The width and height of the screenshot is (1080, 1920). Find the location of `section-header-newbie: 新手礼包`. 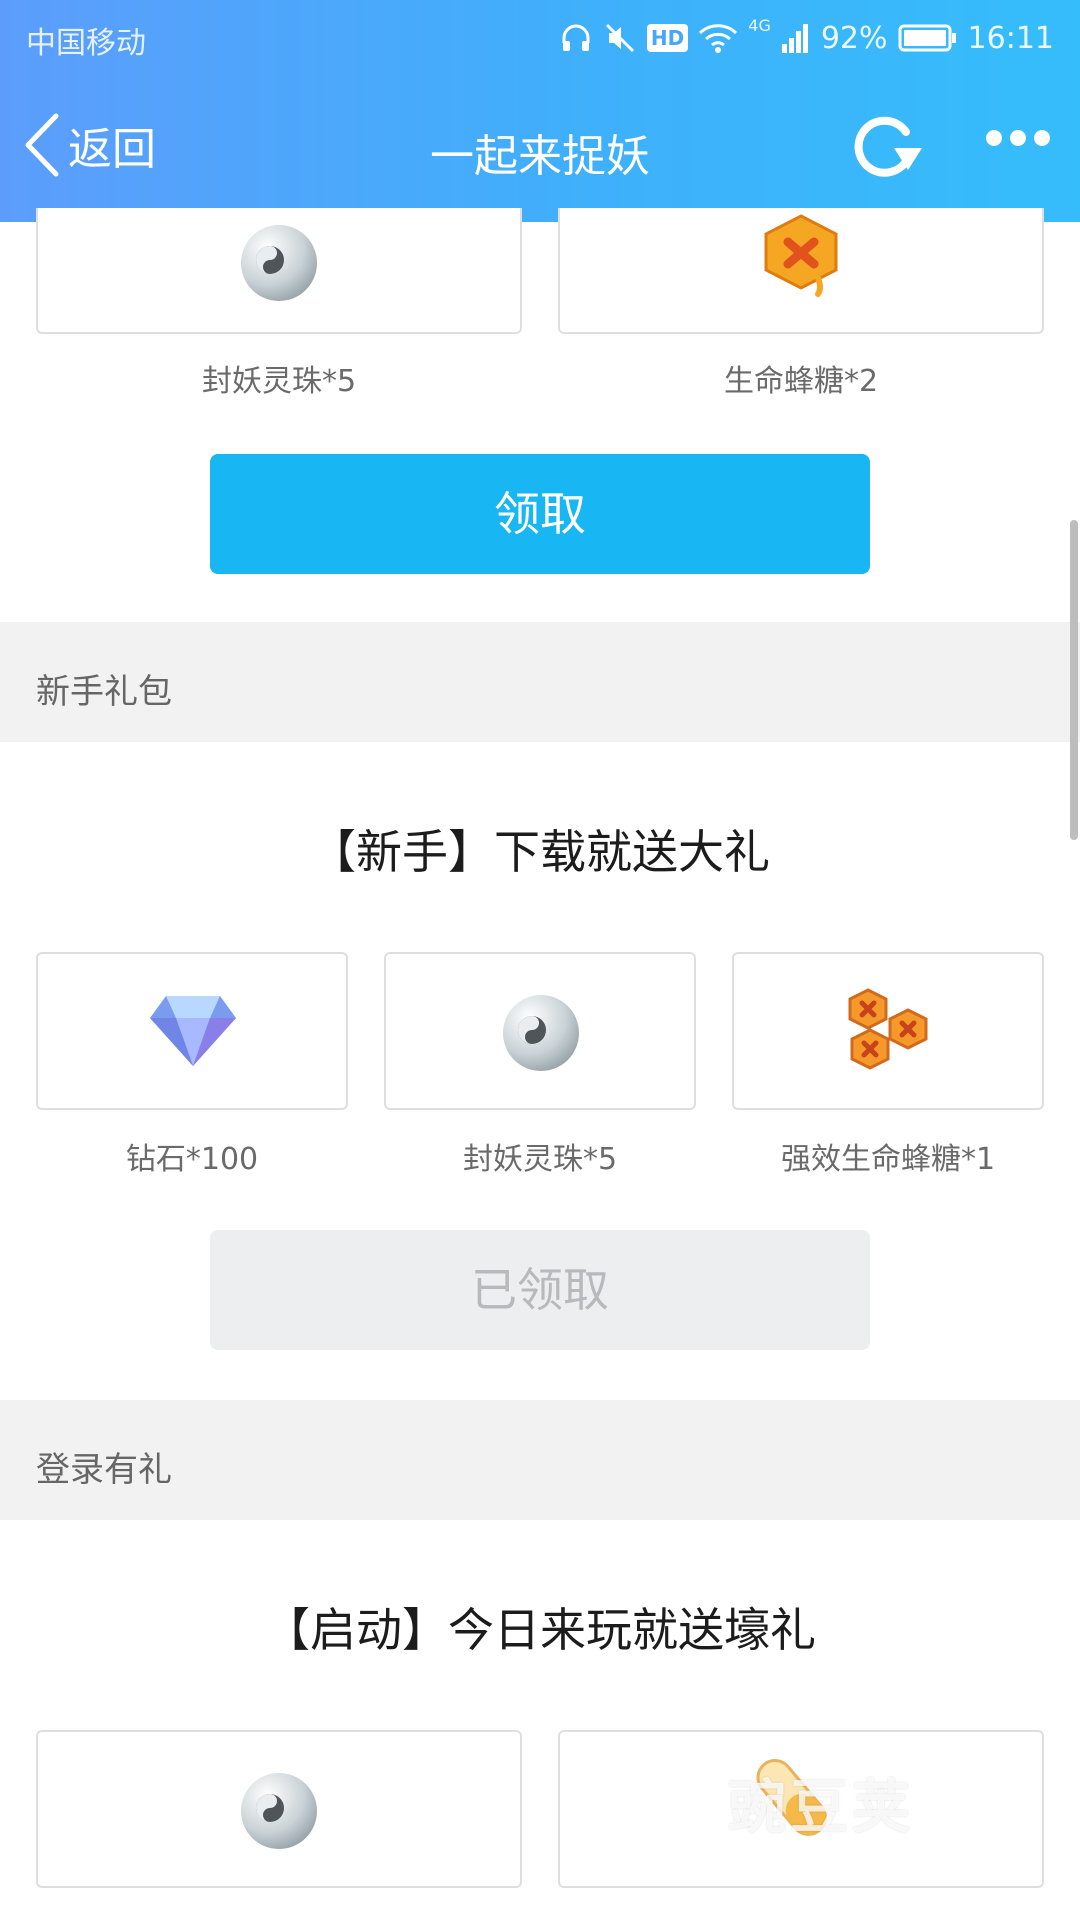

section-header-newbie: 新手礼包 is located at coordinates (540, 682).